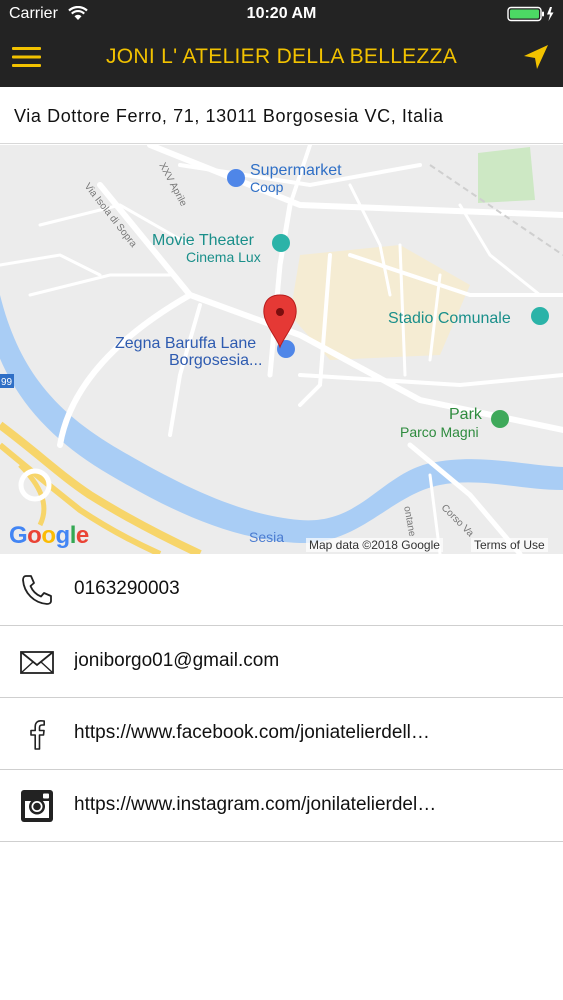 The image size is (563, 1000). What do you see at coordinates (223, 257) in the screenshot?
I see `map-label-cinema: Cinema Lux` at bounding box center [223, 257].